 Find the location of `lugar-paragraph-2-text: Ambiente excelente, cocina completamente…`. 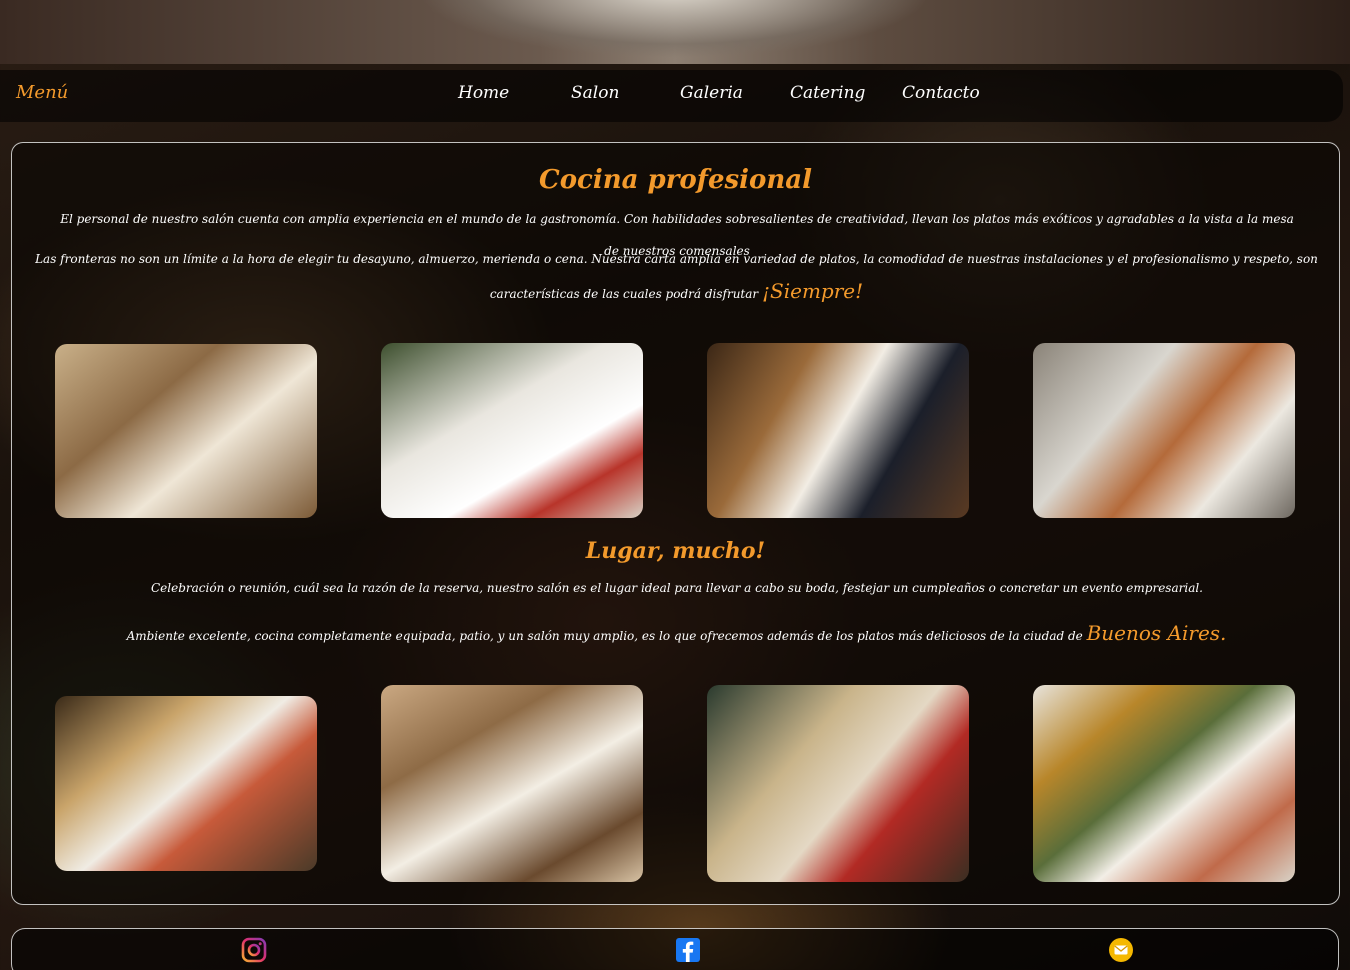

lugar-paragraph-2-text: Ambiente excelente, cocina completamente… is located at coordinates (604, 636).